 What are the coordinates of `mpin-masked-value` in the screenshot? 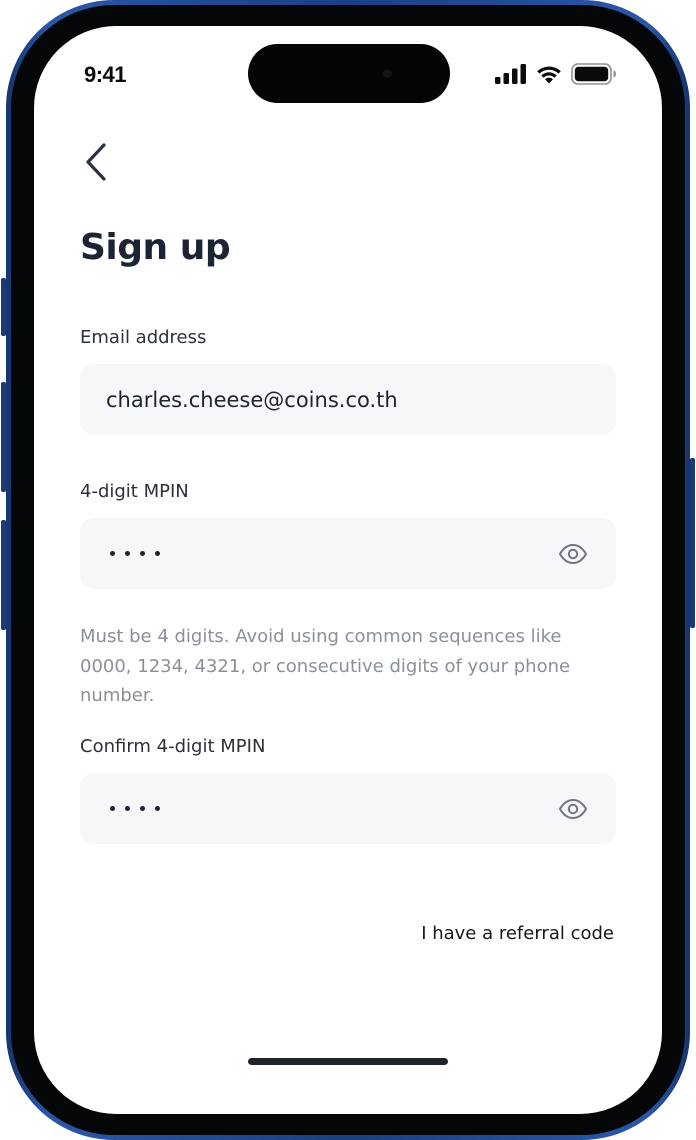 It's located at (332, 553).